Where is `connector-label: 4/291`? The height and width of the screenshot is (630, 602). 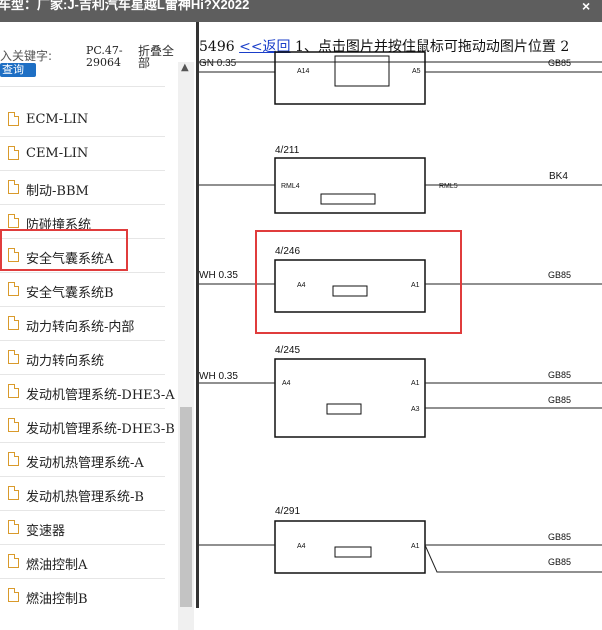
connector-label: 4/291 is located at coordinates (287, 511).